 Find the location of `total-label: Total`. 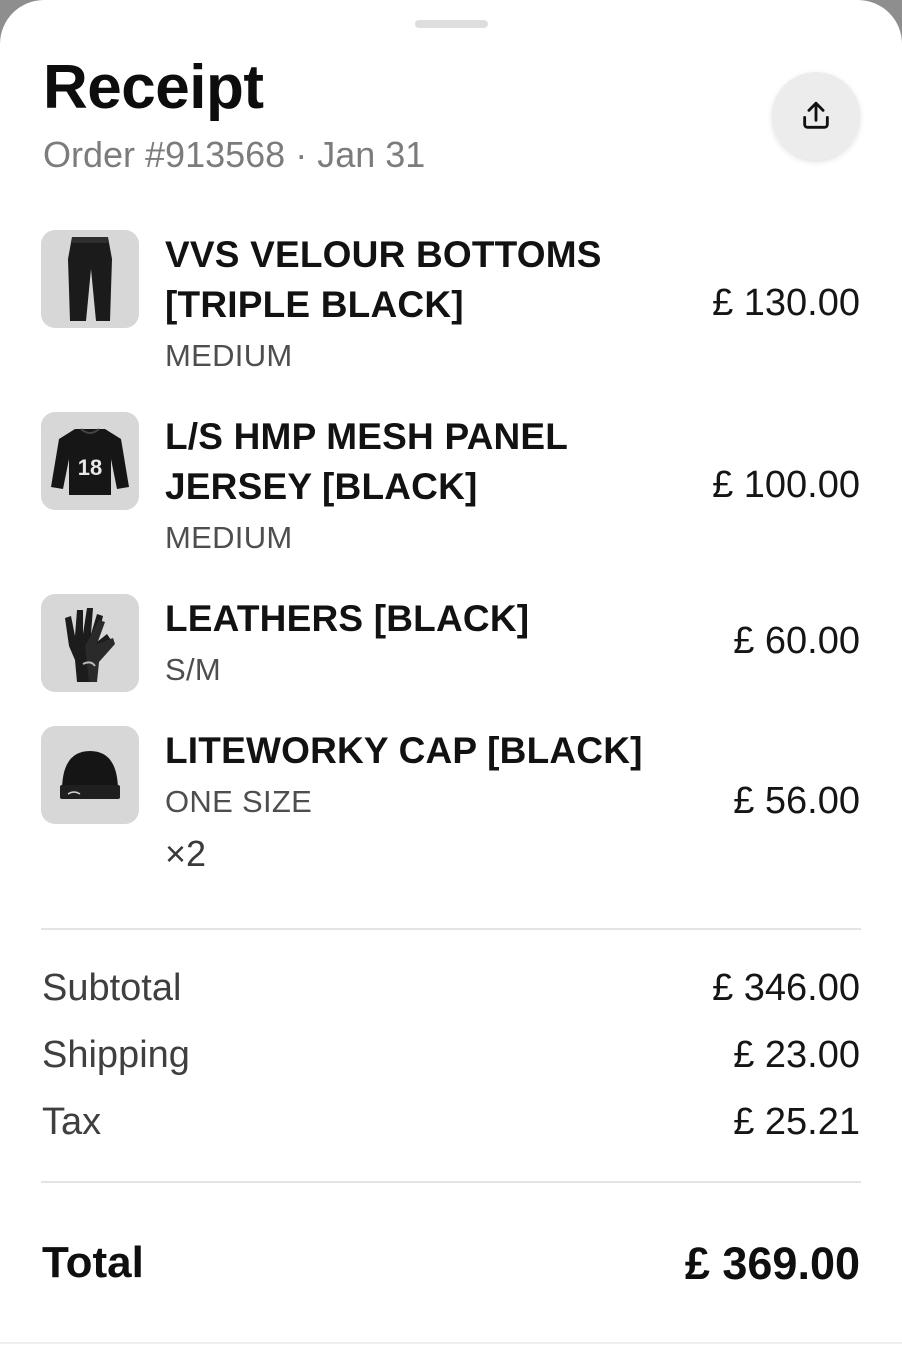

total-label: Total is located at coordinates (93, 1262).